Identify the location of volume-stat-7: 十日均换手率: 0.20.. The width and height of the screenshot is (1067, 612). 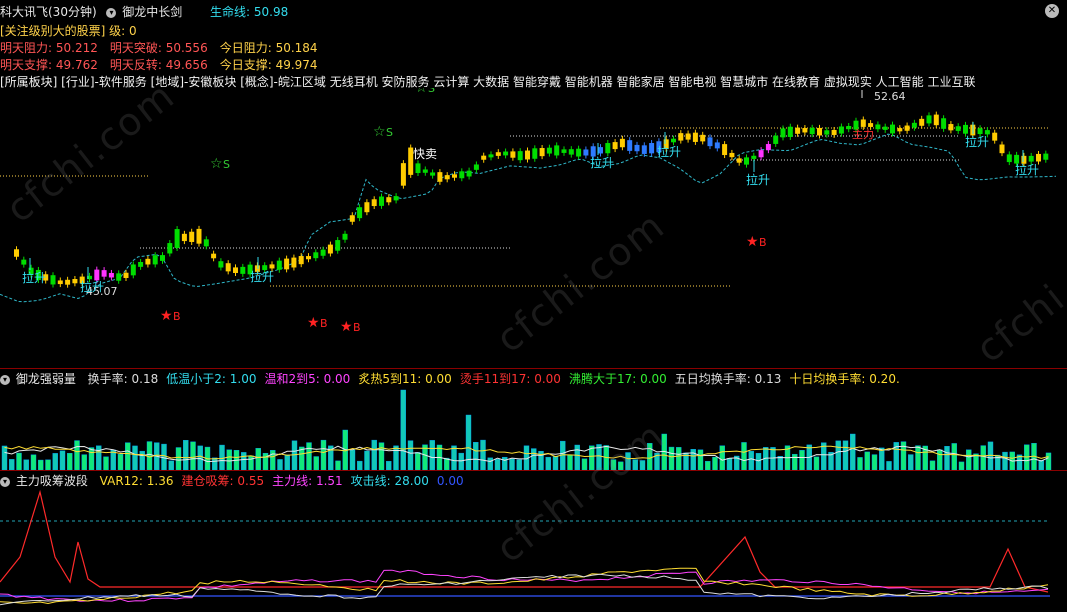
(844, 379).